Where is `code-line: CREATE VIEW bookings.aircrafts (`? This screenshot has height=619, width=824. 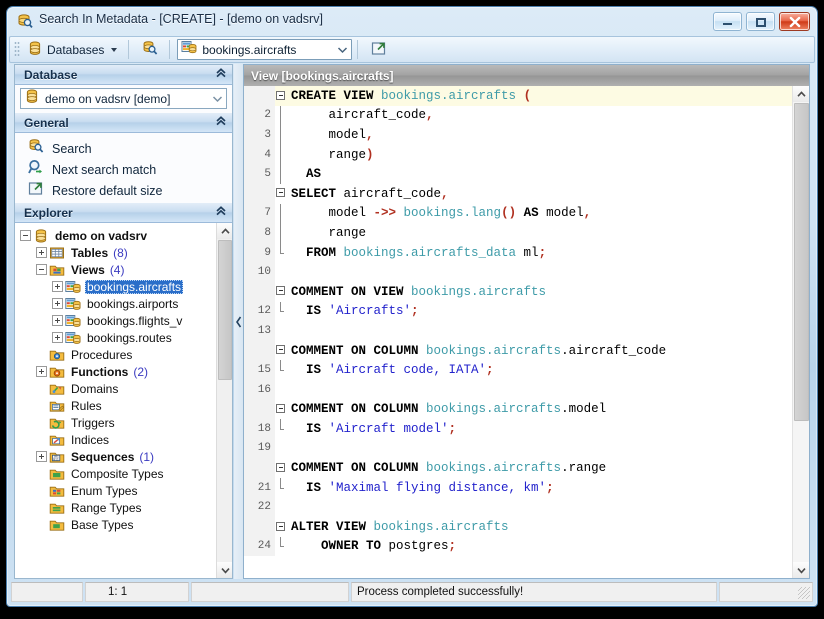
code-line: CREATE VIEW bookings.aircrafts ( is located at coordinates (518, 96).